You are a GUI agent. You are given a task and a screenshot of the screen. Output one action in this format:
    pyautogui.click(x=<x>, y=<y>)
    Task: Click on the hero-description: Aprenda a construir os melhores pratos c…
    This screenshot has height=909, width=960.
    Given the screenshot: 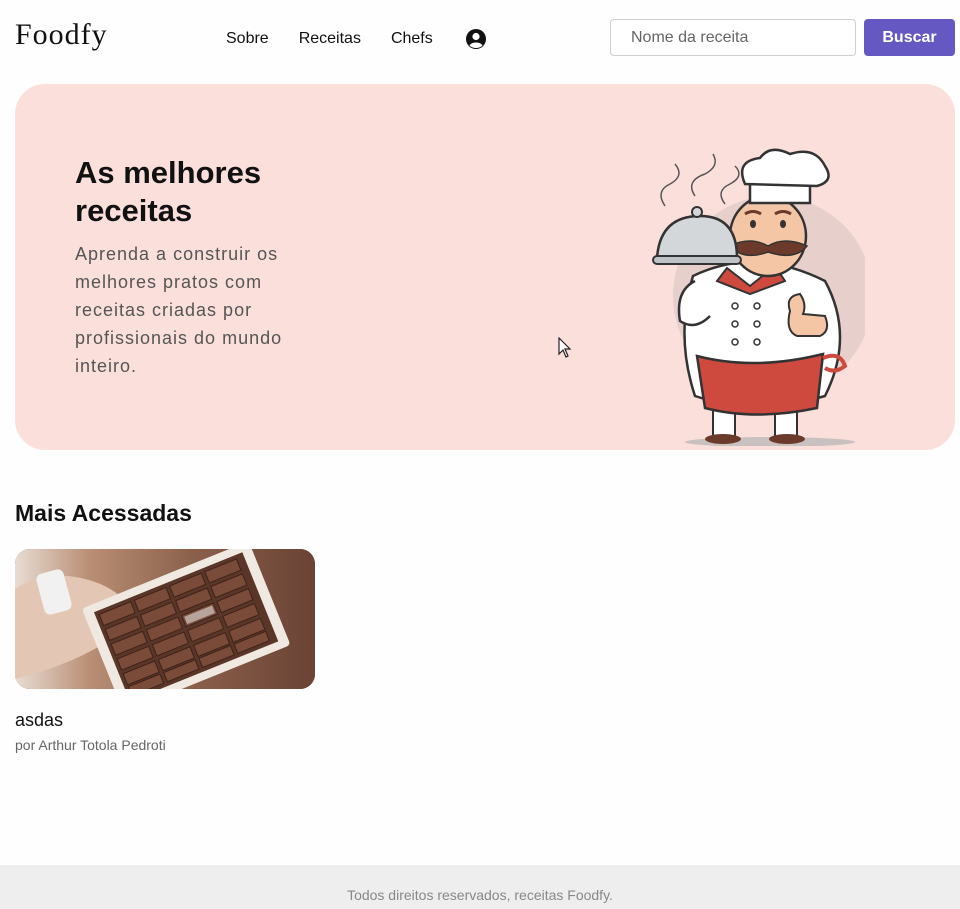 What is the action you would take?
    pyautogui.click(x=179, y=310)
    